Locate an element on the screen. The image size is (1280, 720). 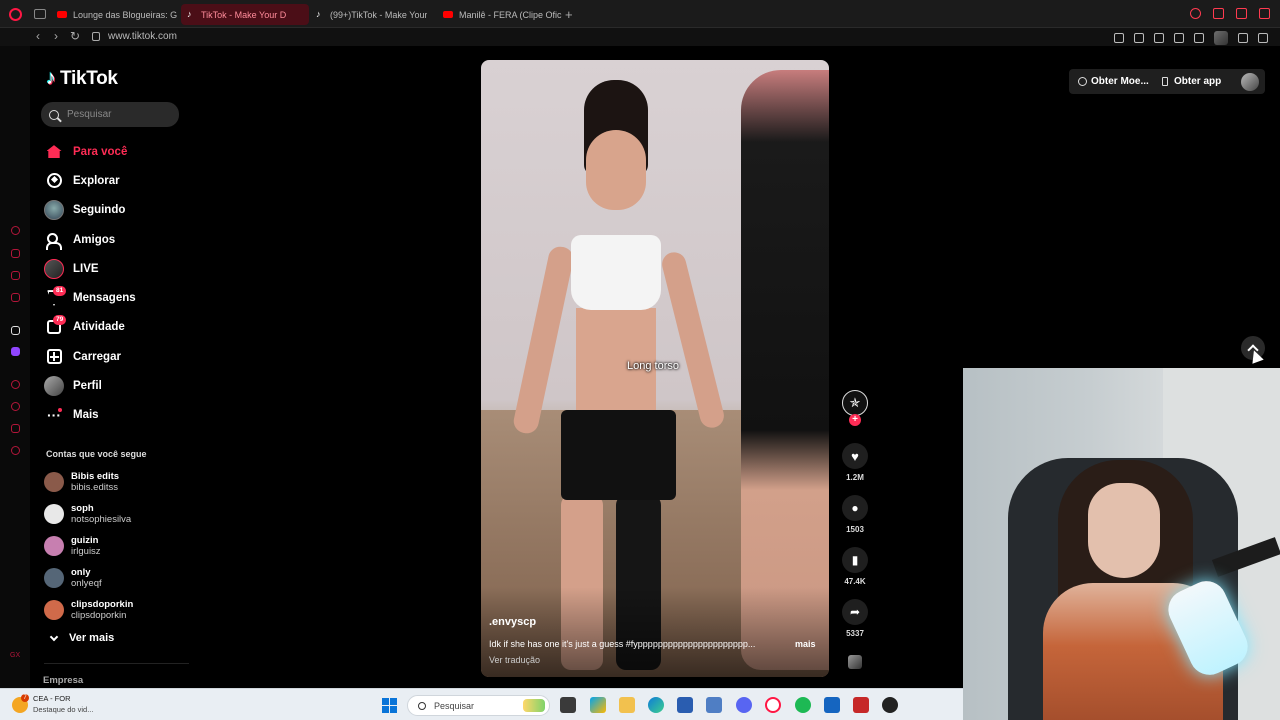
sidebar-tiktok-icon is located at coordinates (15, 330).